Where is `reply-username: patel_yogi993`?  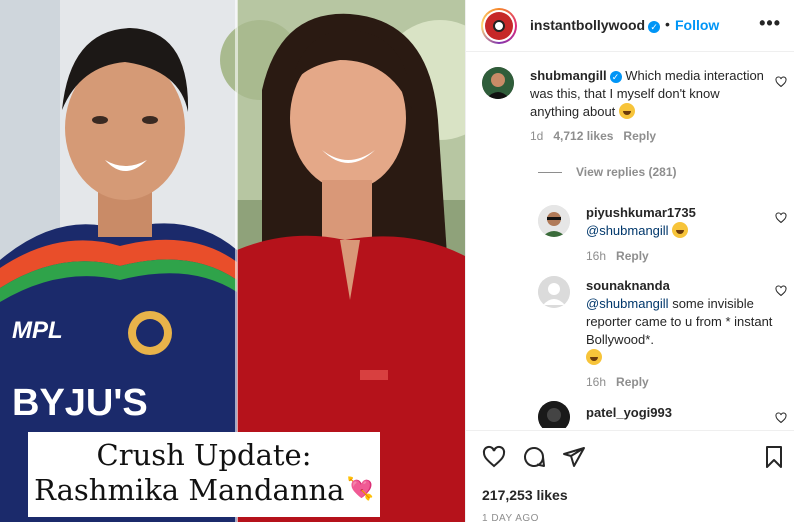 reply-username: patel_yogi993 is located at coordinates (629, 412).